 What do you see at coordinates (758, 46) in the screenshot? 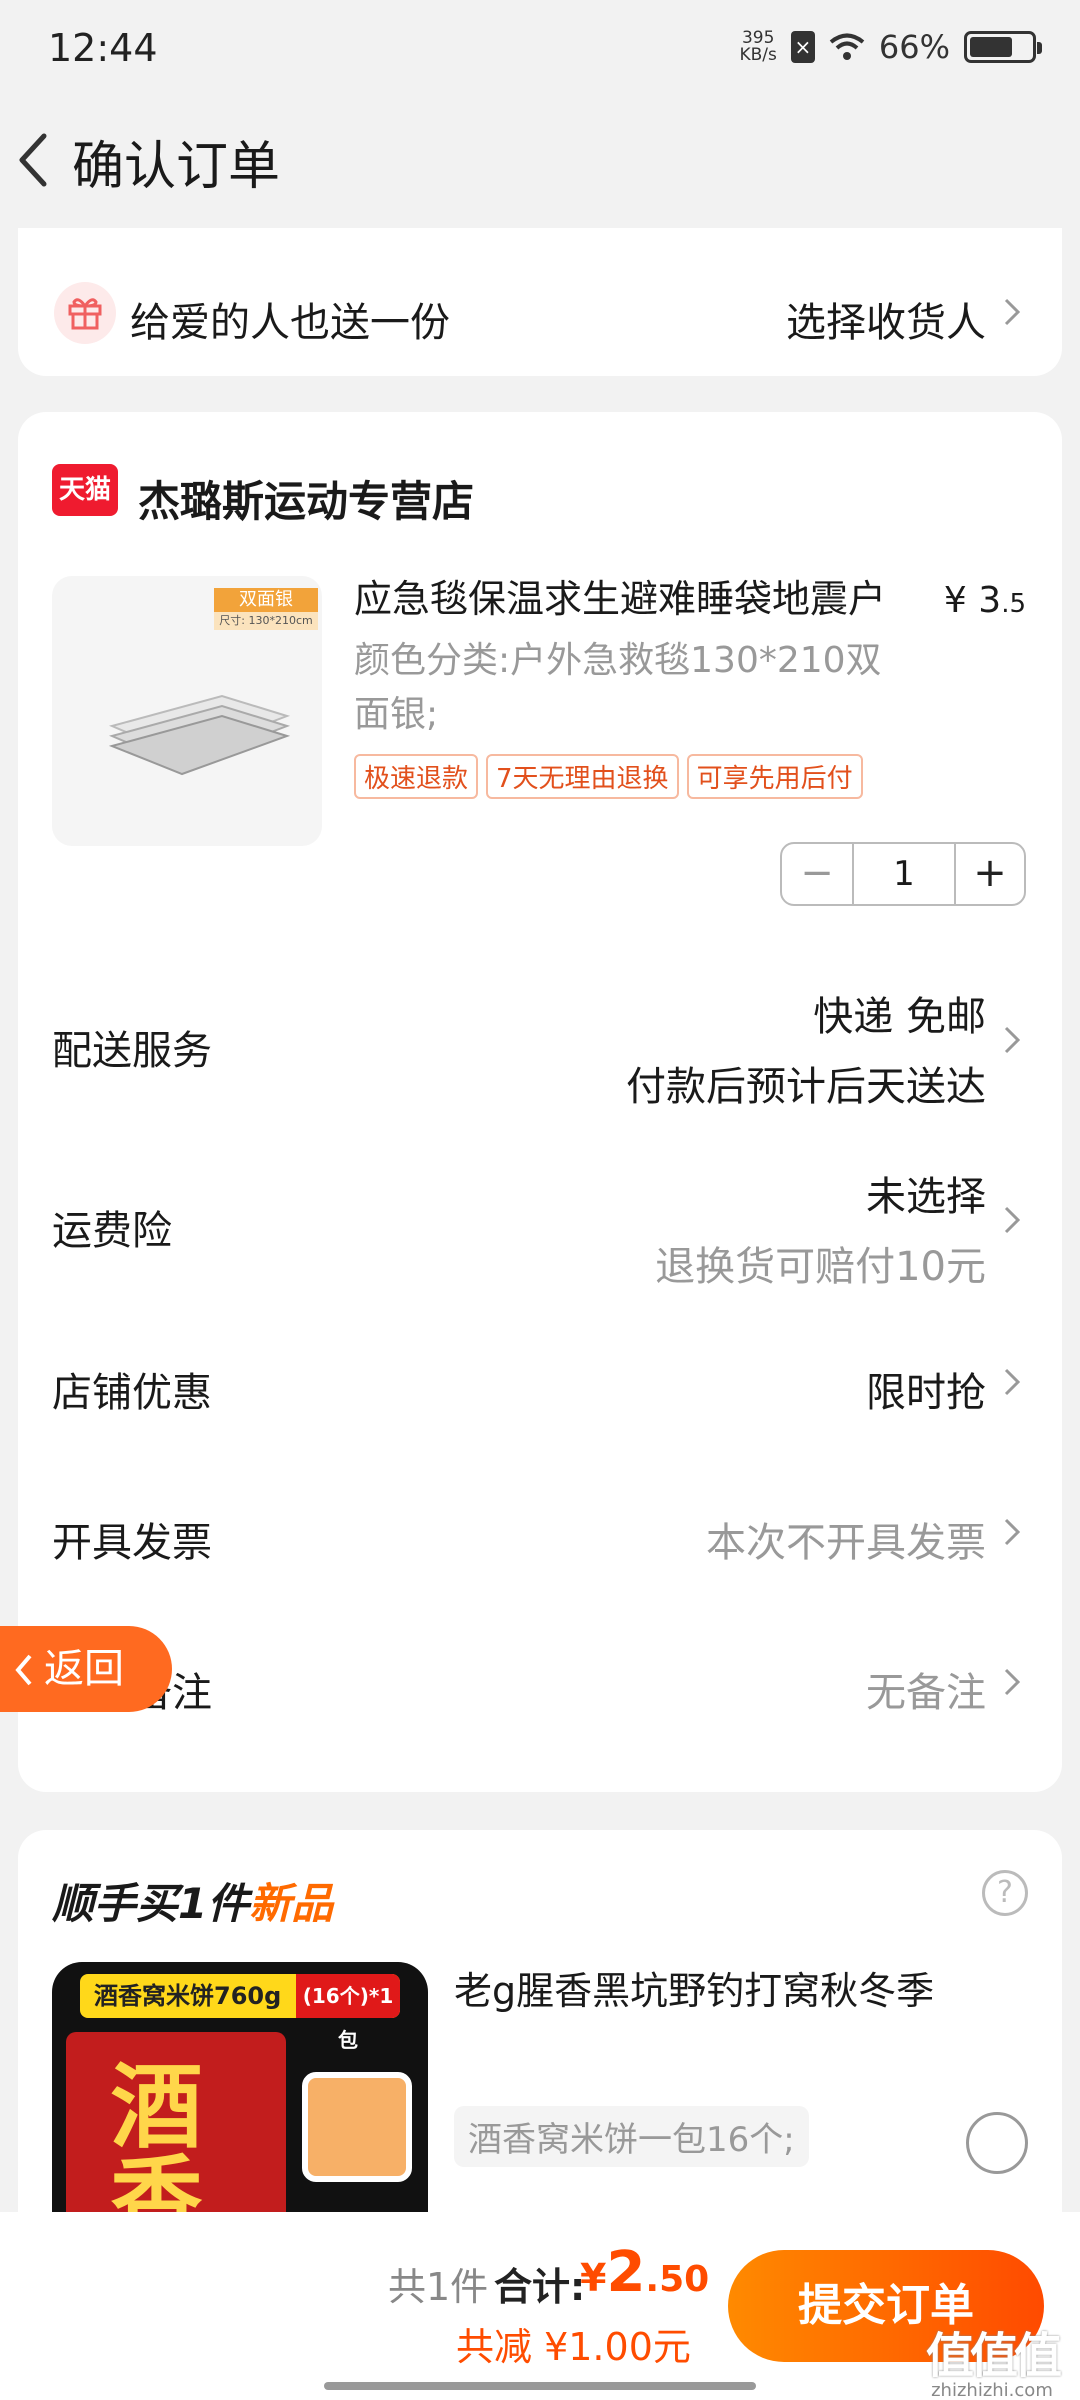
I see `net-speed: 395 KB/s` at bounding box center [758, 46].